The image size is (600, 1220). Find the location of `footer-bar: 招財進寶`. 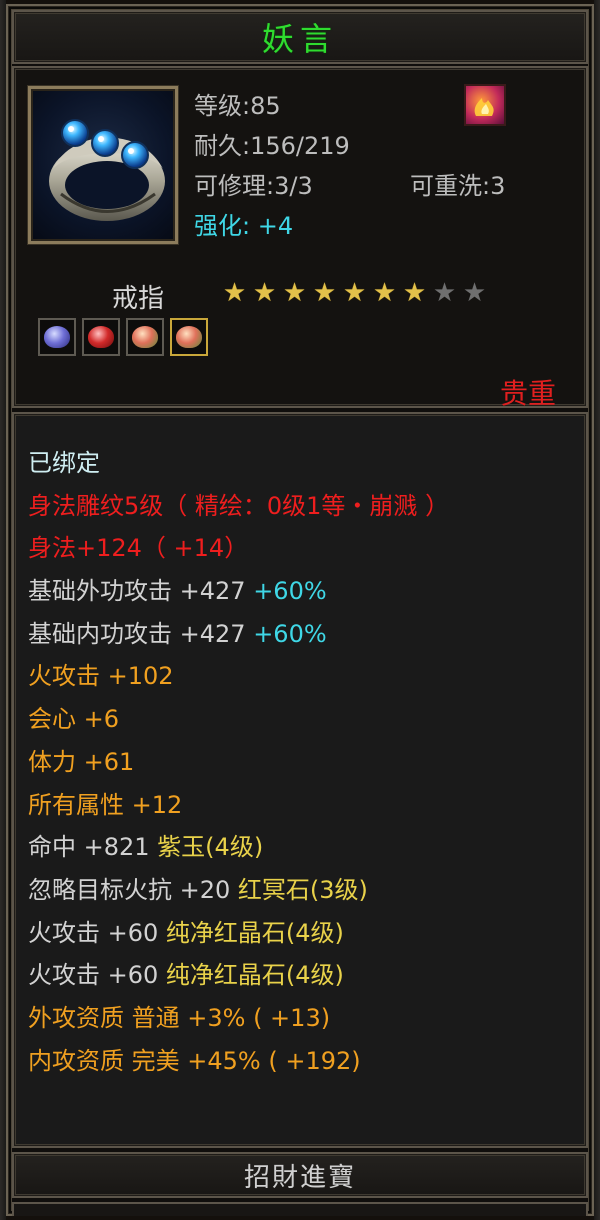

footer-bar: 招財進寶 is located at coordinates (300, 1175).